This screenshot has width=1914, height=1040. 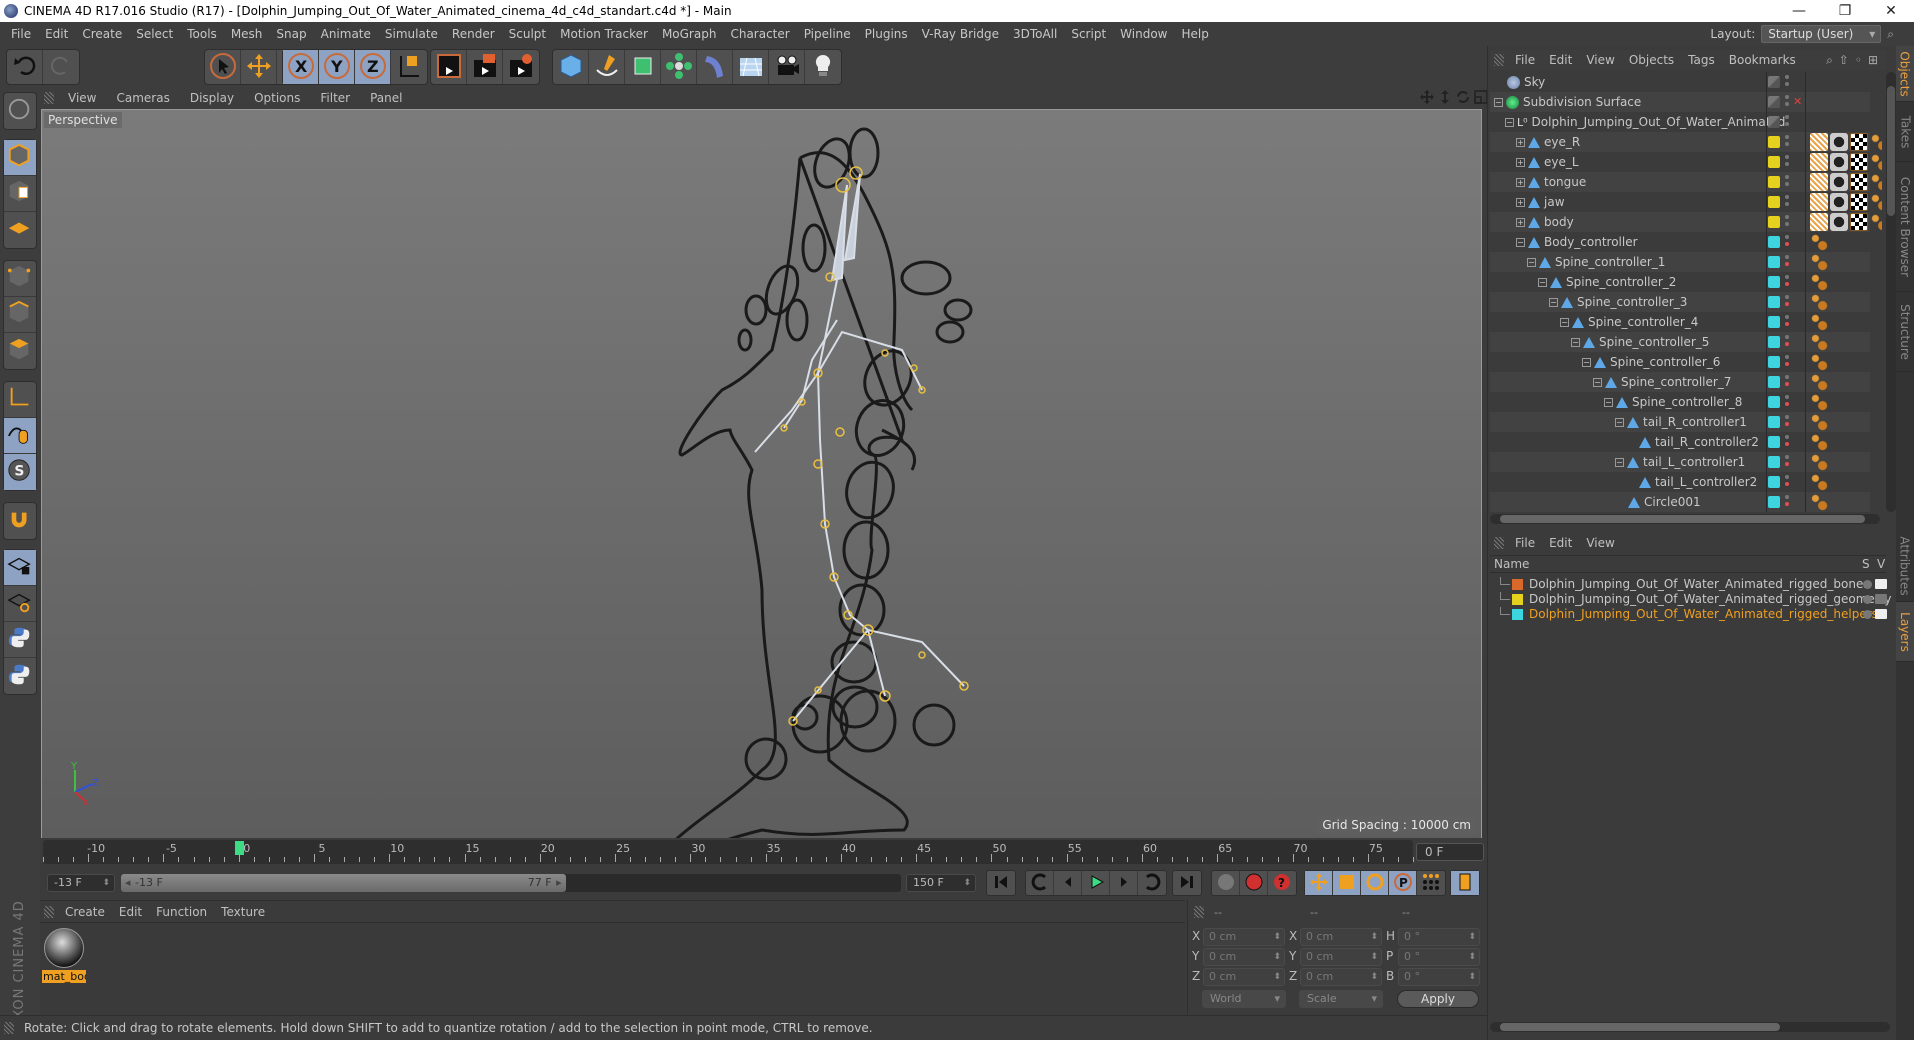 What do you see at coordinates (1680, 362) in the screenshot?
I see `object-row: − Spine_controller_6` at bounding box center [1680, 362].